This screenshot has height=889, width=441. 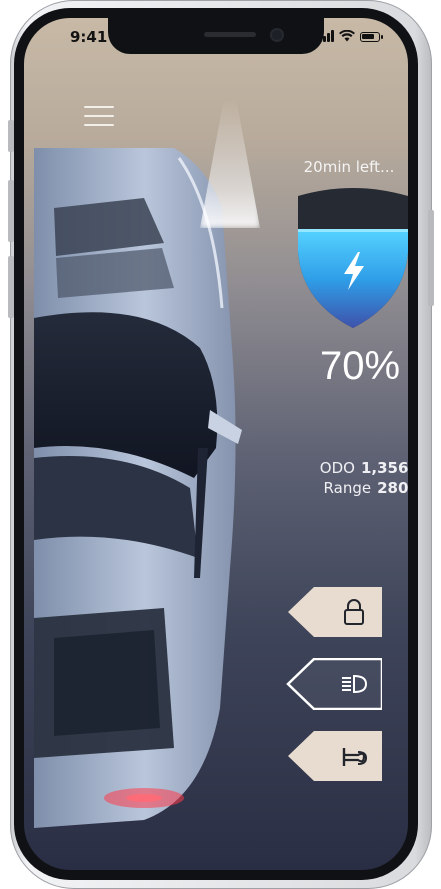 I want to click on speaker-grille, so click(x=230, y=34).